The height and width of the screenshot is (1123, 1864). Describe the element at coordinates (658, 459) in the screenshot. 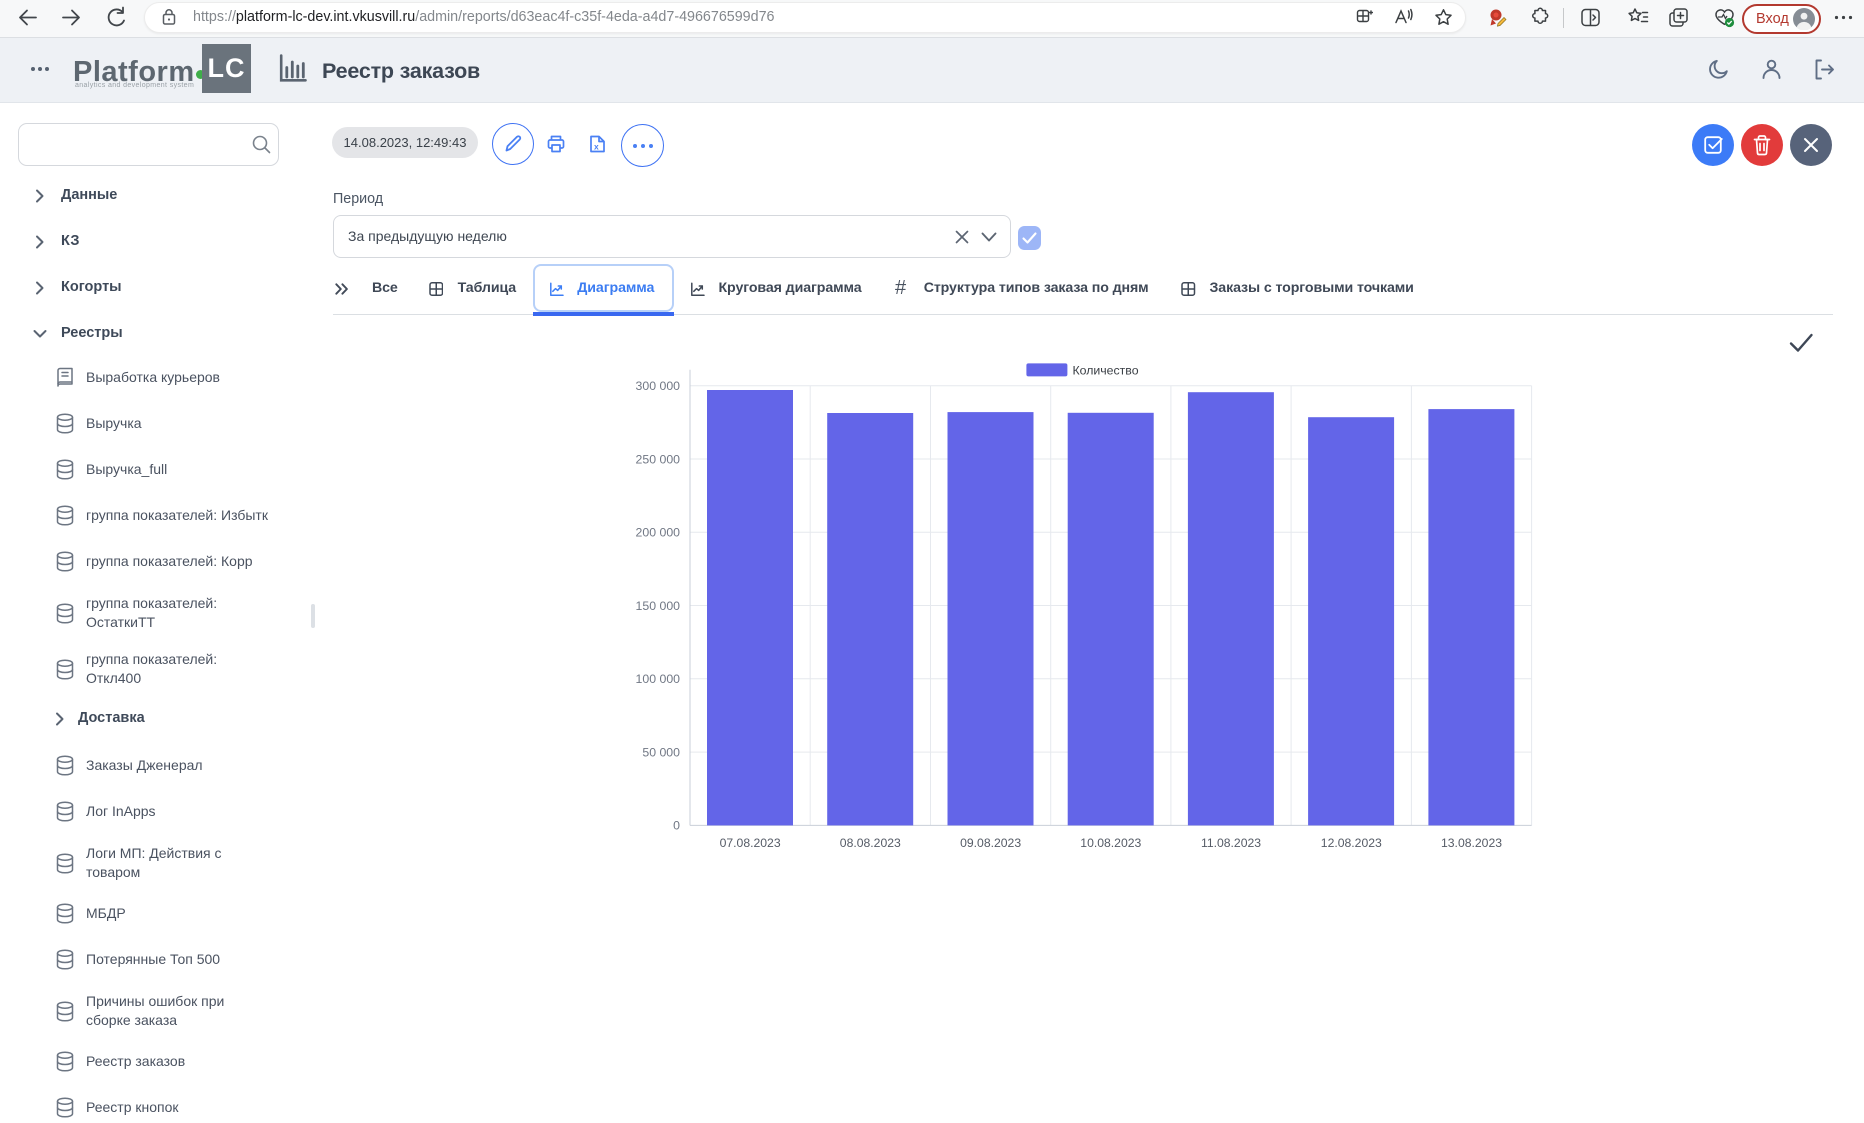

I see `svg-text: 250 000` at that location.